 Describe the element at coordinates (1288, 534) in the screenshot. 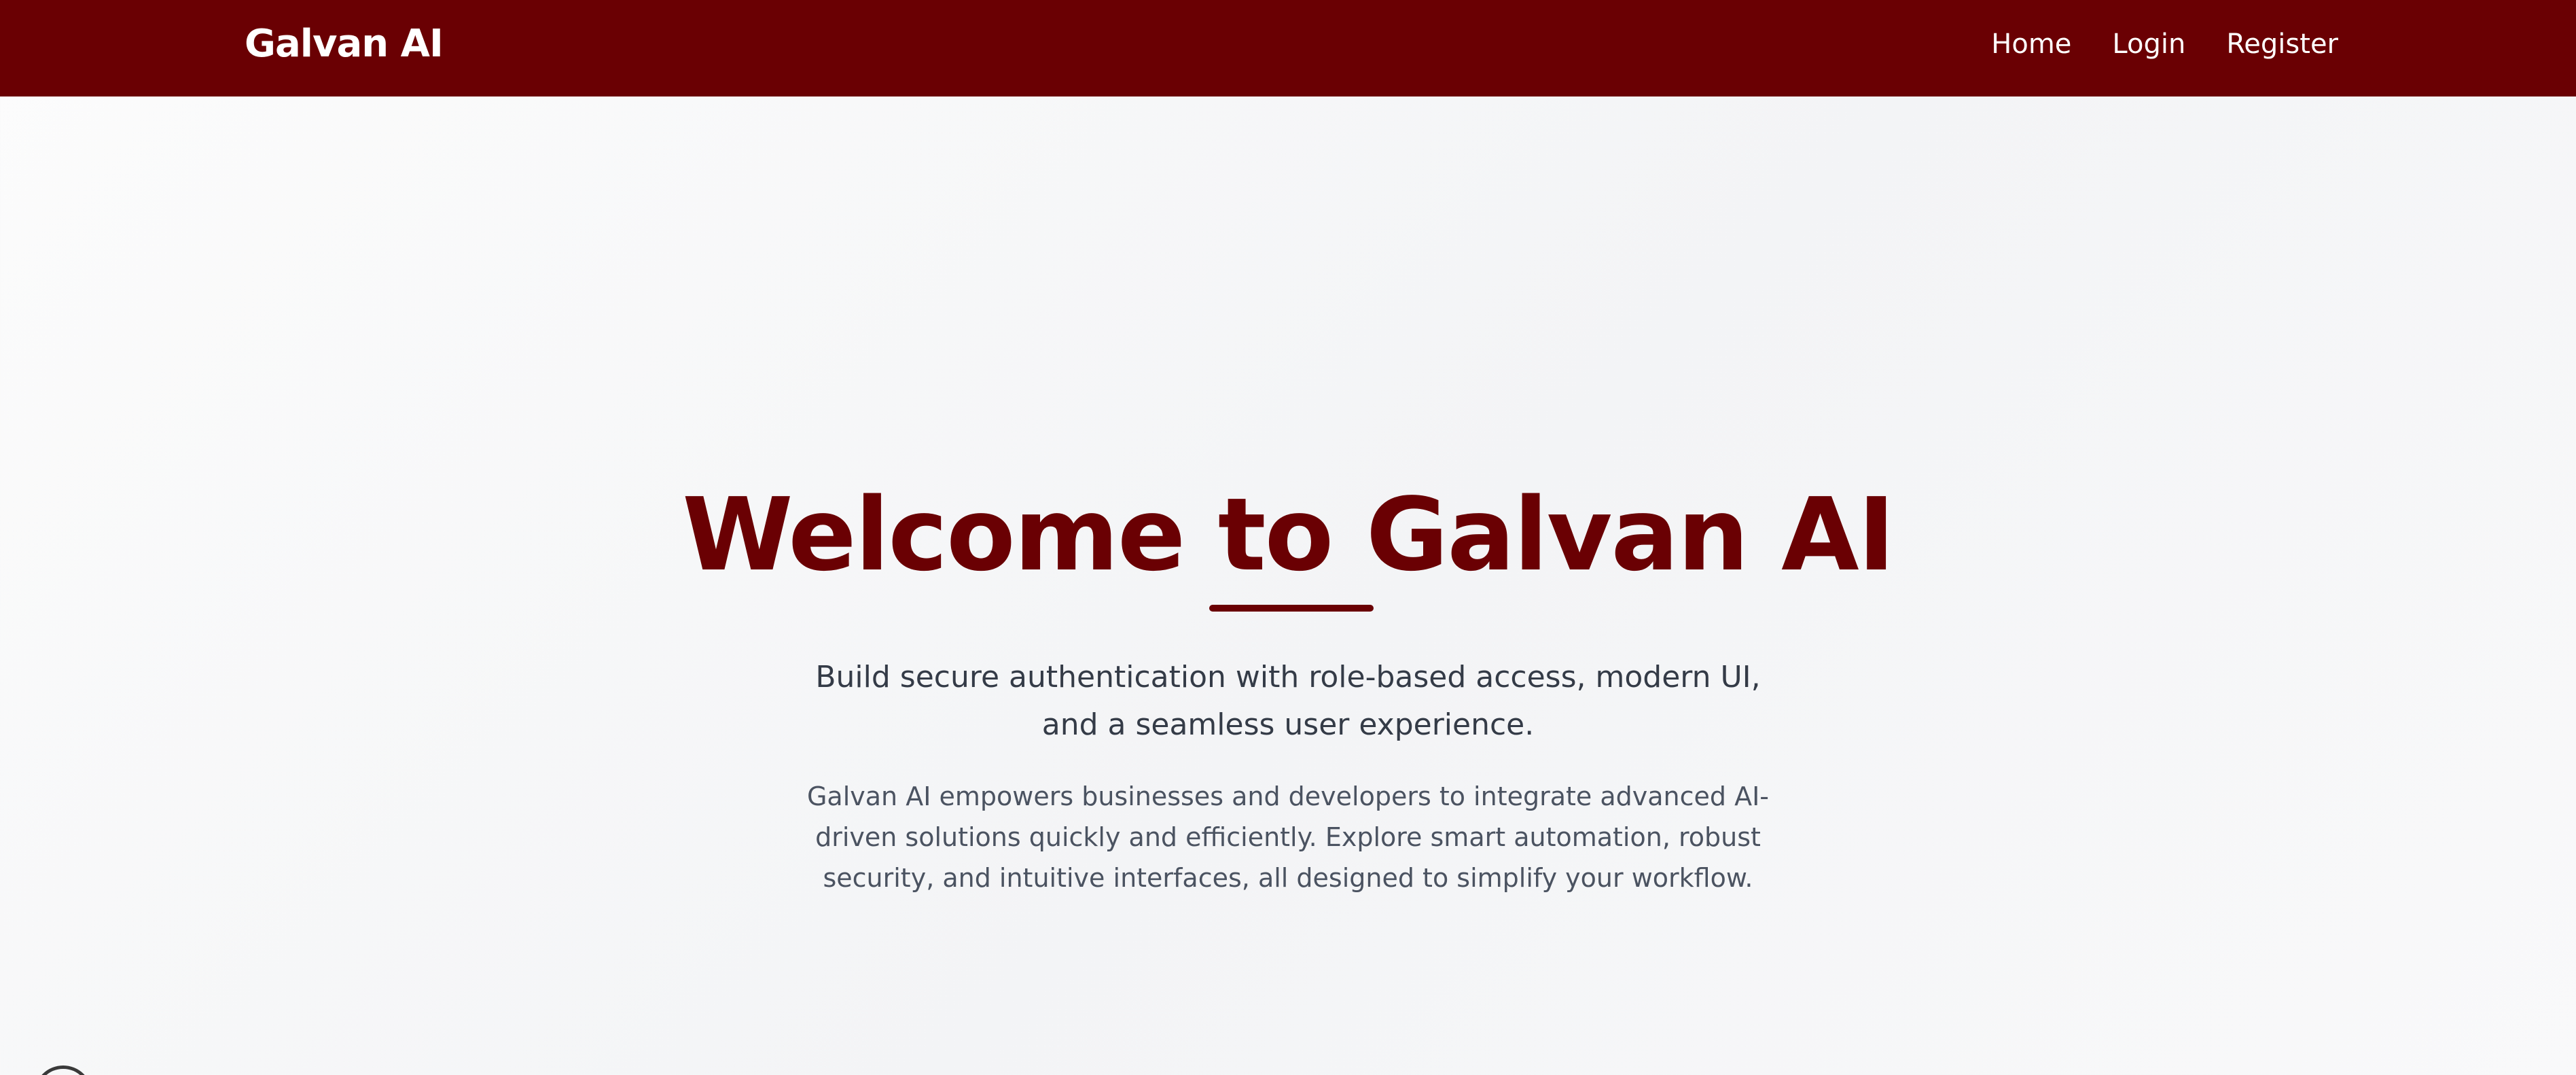

I see `hero-title: Welcome to Galvan AI` at that location.